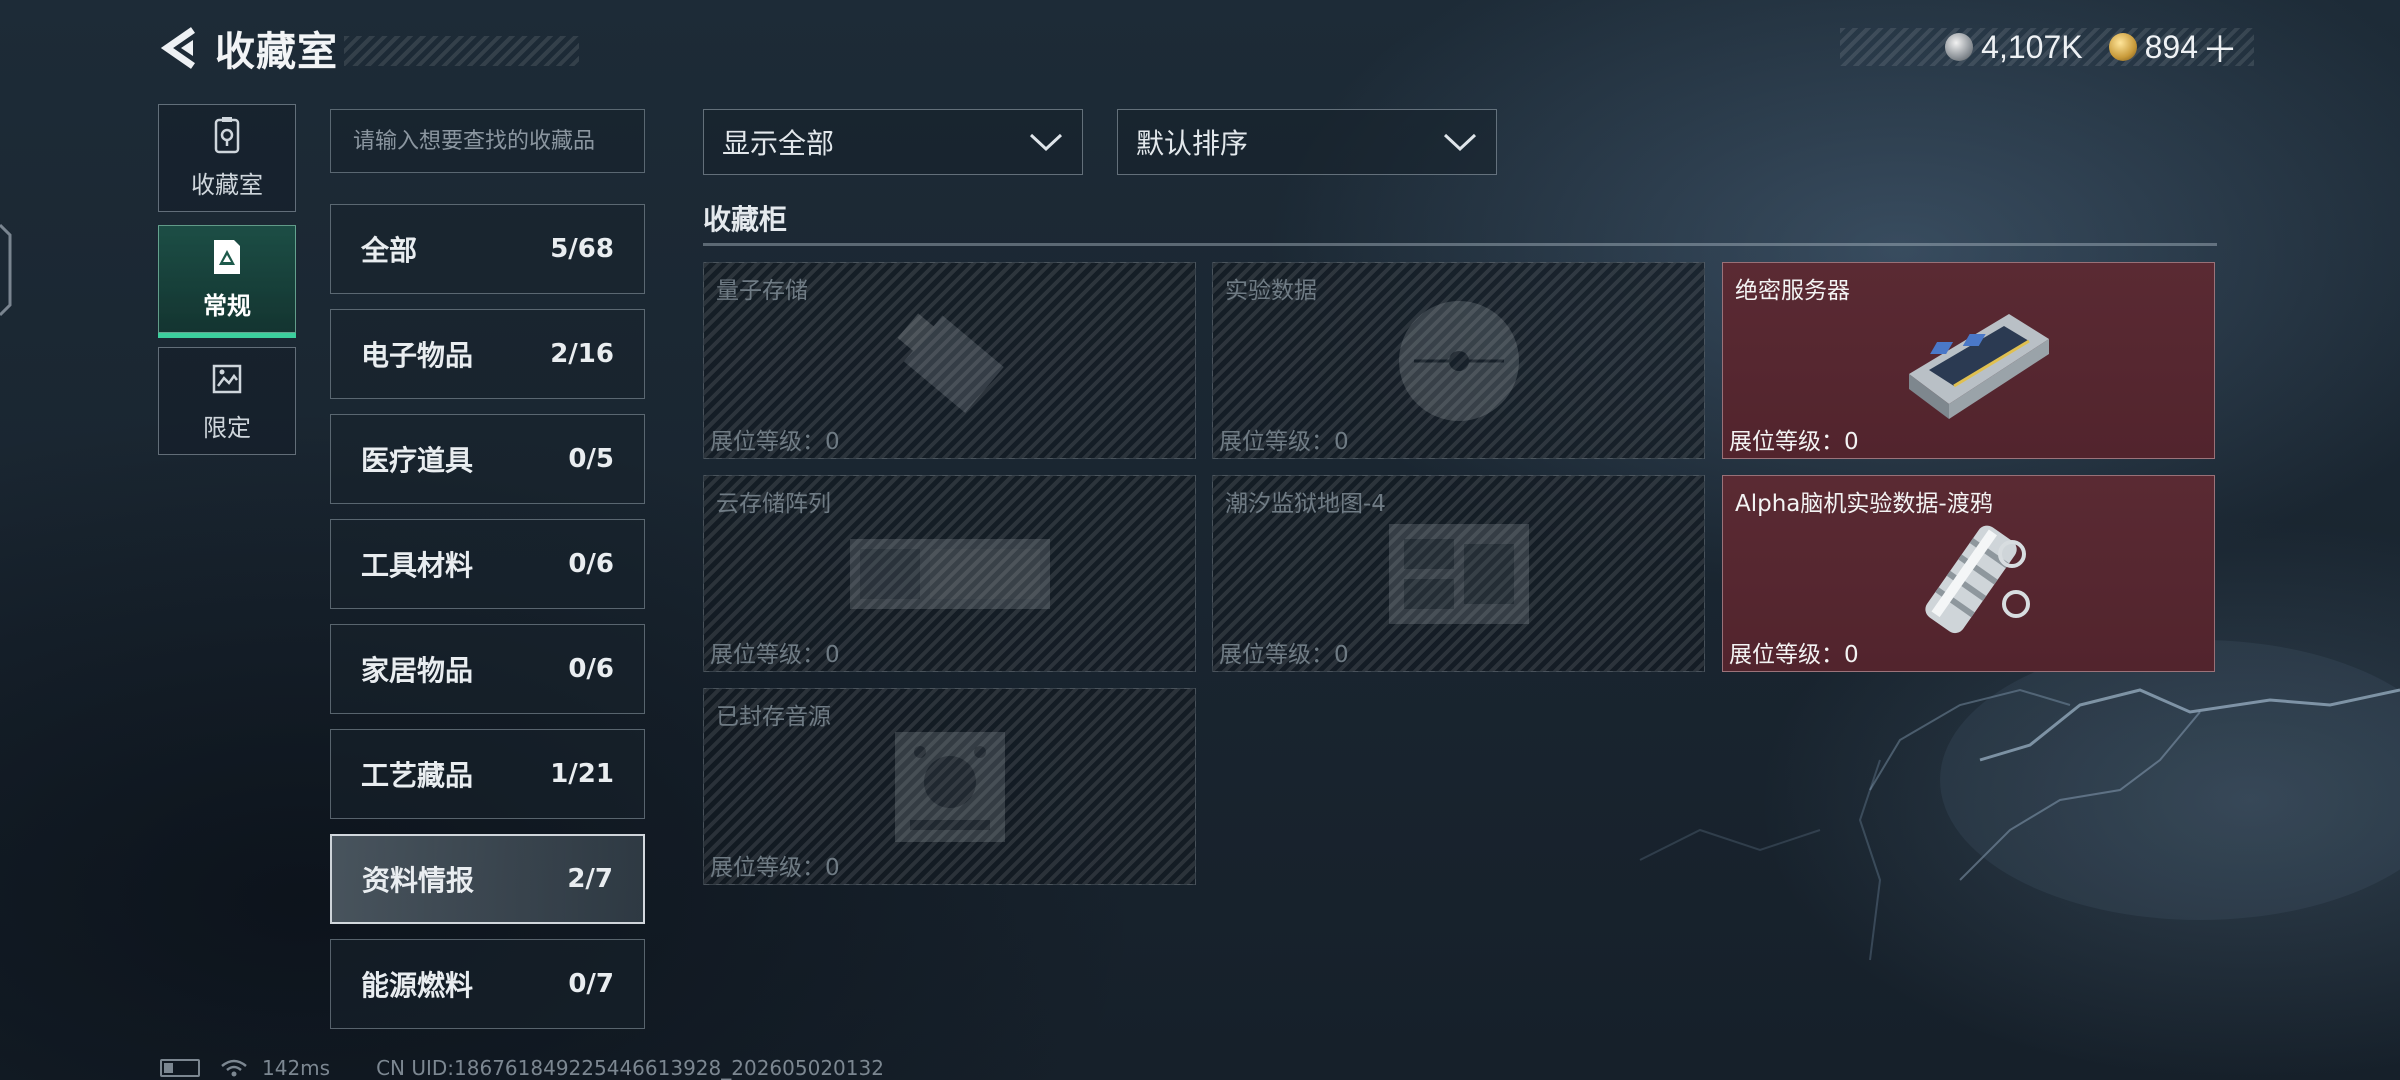 The width and height of the screenshot is (2400, 1080). Describe the element at coordinates (227, 281) in the screenshot. I see `side-tab-regular: 常规` at that location.